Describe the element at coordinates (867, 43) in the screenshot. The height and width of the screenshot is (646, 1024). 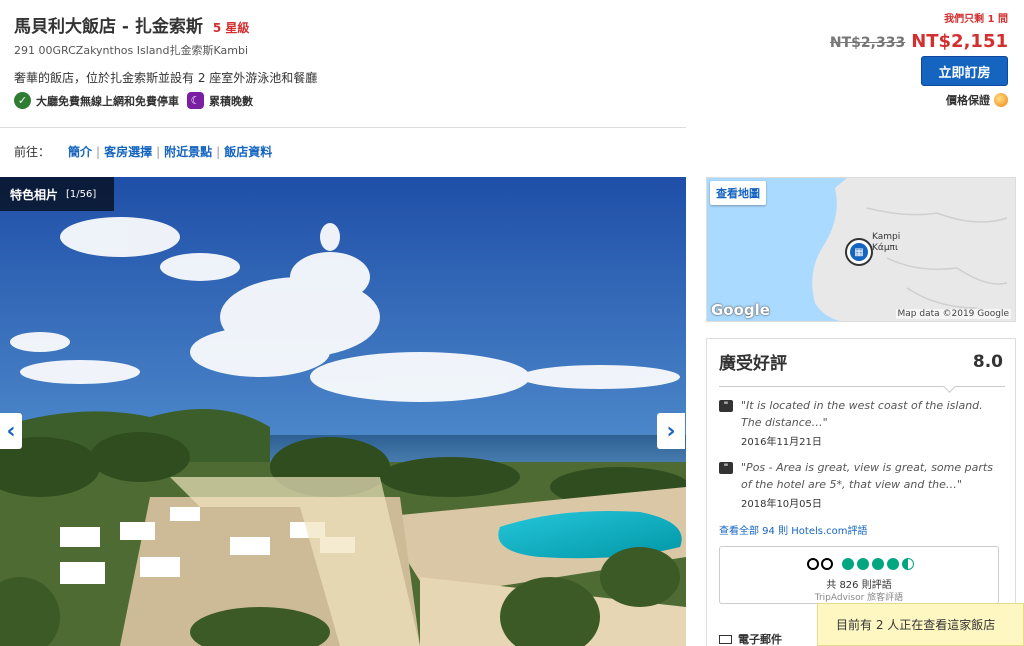
I see `old-price: NT$2,333` at that location.